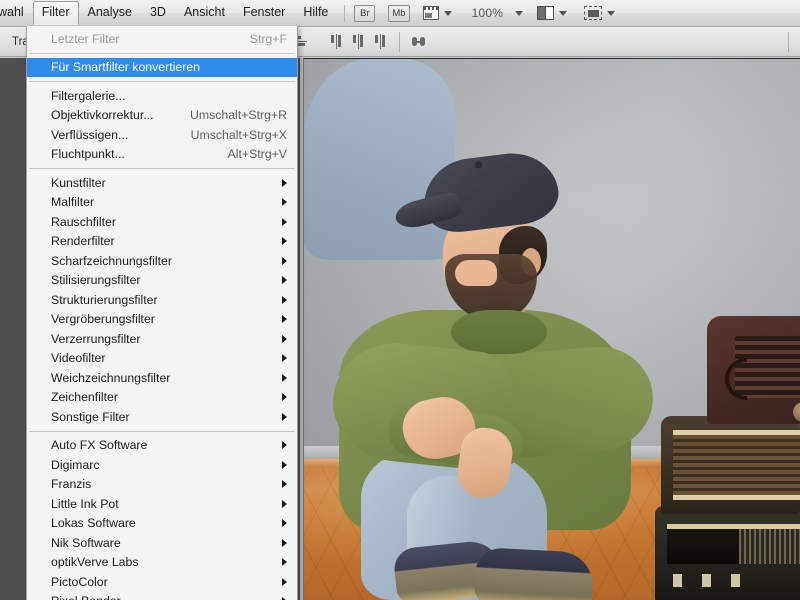 The image size is (800, 600). Describe the element at coordinates (600, 13) in the screenshot. I see `screen-mode-dropdown` at that location.